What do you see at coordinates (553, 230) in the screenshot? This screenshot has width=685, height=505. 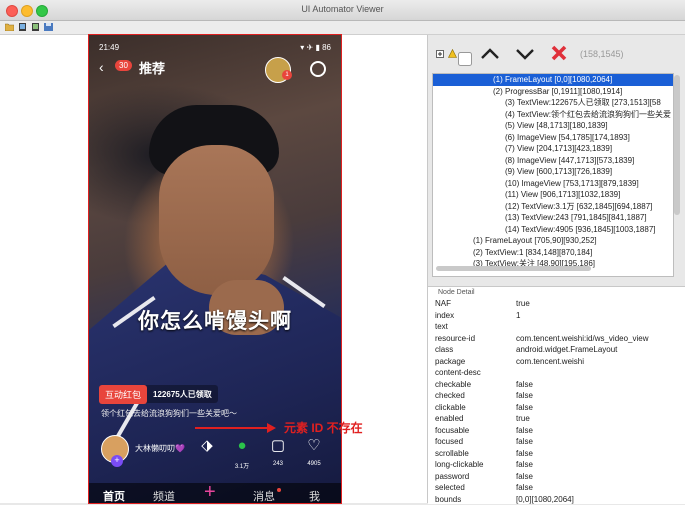 I see `tree-node: (14) TextView:4905 [936,1845][1003,1887]` at bounding box center [553, 230].